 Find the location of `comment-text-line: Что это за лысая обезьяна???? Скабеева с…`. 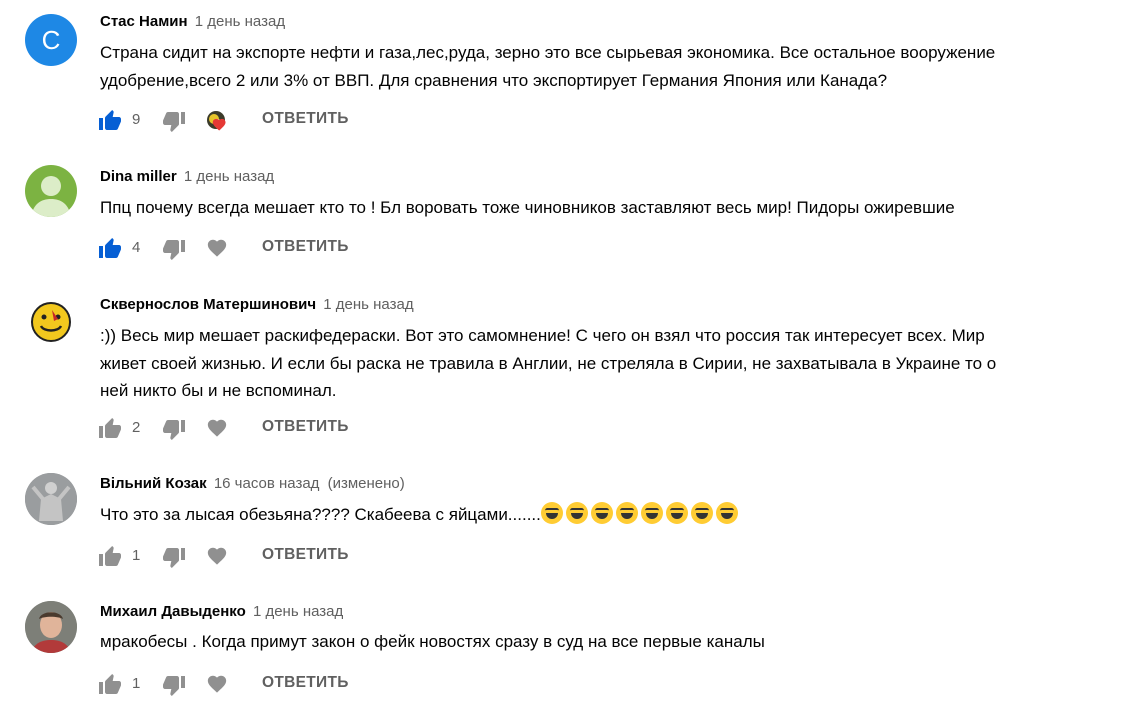

comment-text-line: Что это за лысая обезьяна???? Скабеева с… is located at coordinates (595, 515).